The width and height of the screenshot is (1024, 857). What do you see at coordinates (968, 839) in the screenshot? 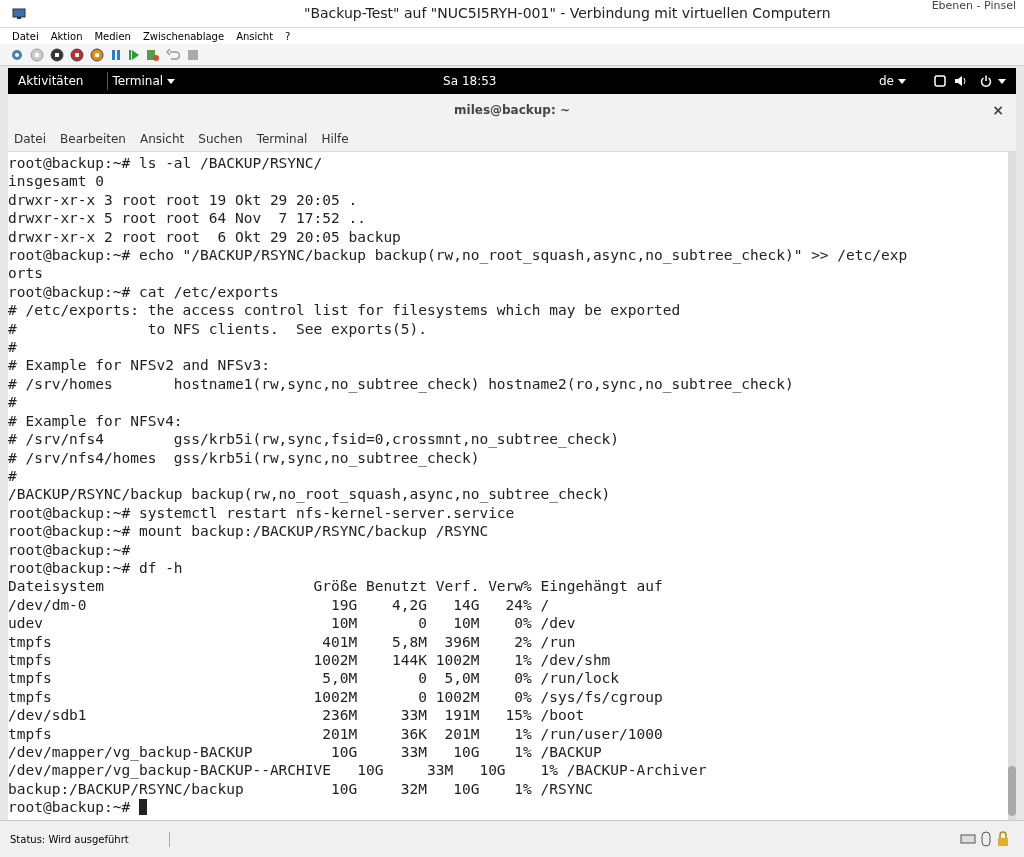
I see `keyboard-icon` at bounding box center [968, 839].